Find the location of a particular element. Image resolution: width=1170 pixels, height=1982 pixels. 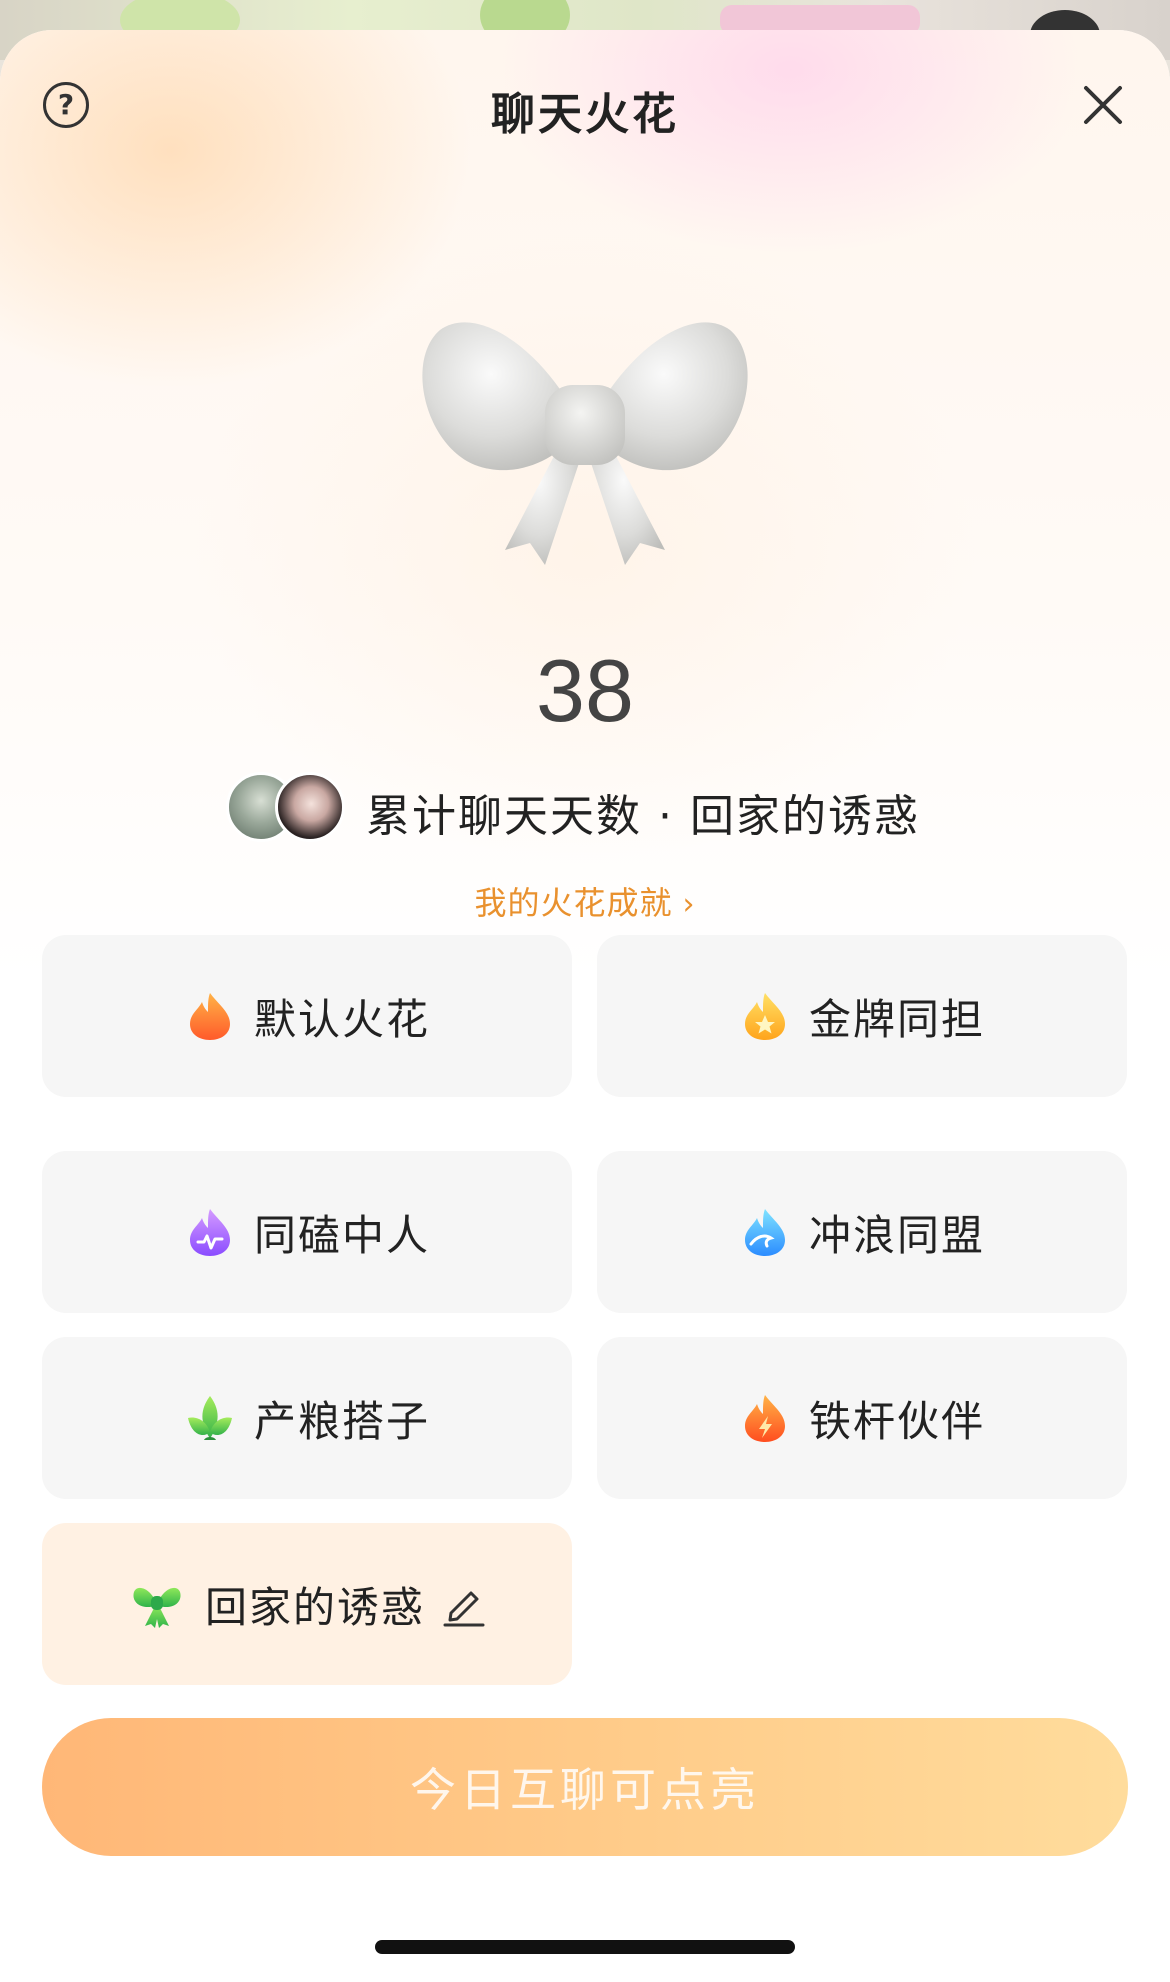

spark-option-label: 同磕中人 is located at coordinates (341, 1235).